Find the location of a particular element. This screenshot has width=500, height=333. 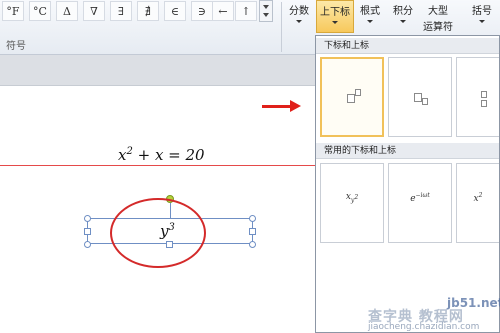

common-script-x-sub-y2: xy2 is located at coordinates (352, 203).